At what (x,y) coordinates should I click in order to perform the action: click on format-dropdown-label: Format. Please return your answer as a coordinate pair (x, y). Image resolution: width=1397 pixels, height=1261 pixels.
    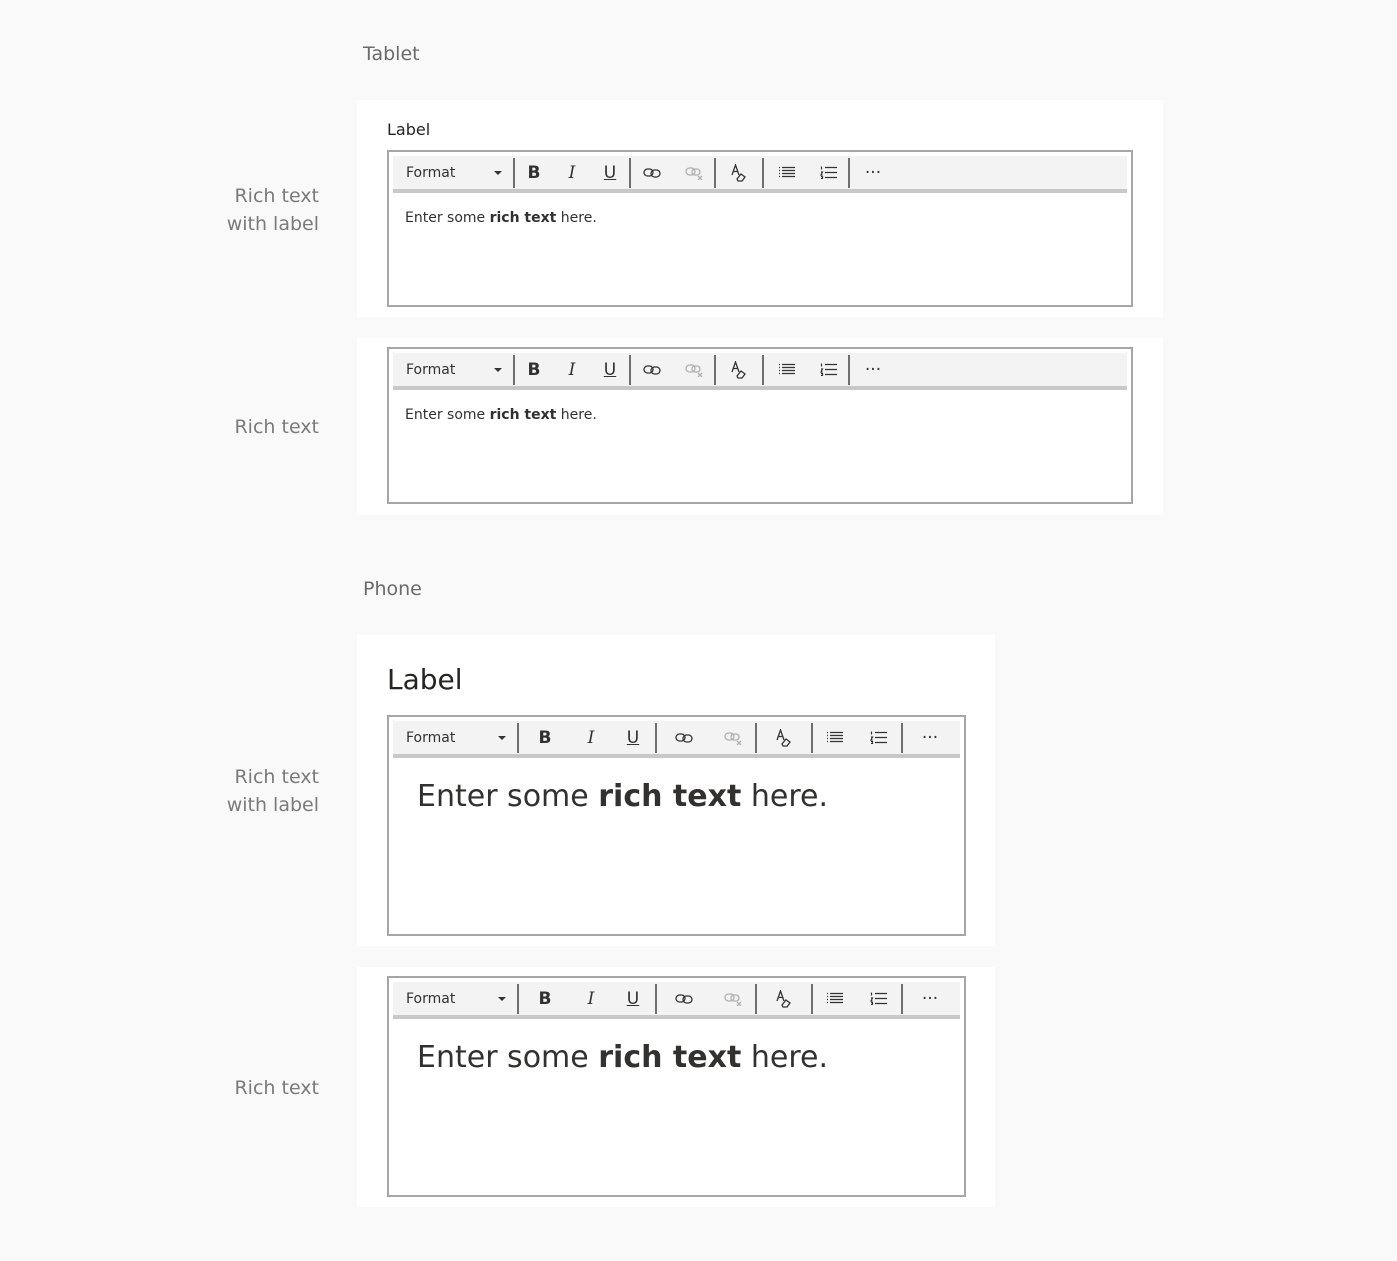
    Looking at the image, I should click on (431, 172).